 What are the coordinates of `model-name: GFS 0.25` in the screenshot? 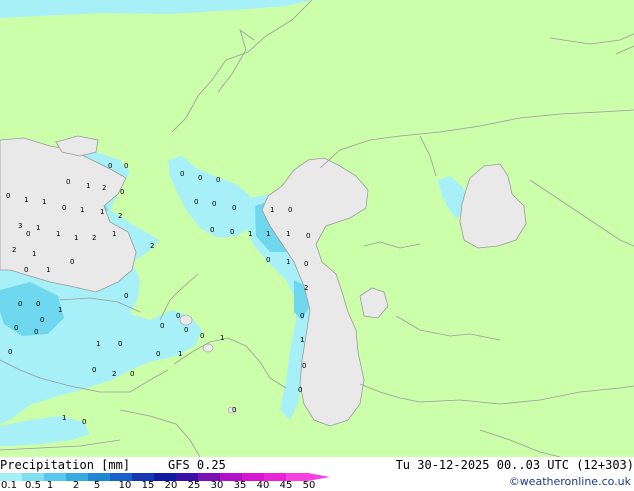 It's located at (197, 465).